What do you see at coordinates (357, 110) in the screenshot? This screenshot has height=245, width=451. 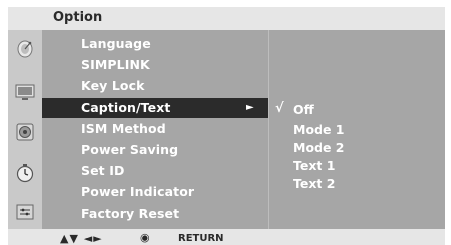 I see `submenu-option-off: √ Off` at bounding box center [357, 110].